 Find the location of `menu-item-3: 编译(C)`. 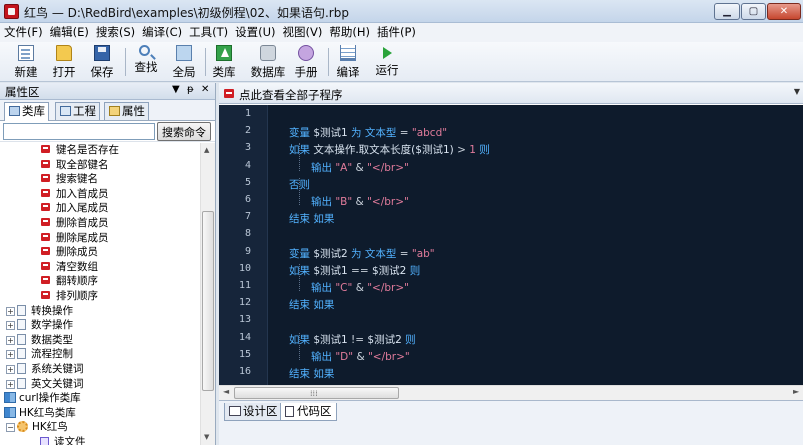

menu-item-3: 编译(C) is located at coordinates (161, 32).